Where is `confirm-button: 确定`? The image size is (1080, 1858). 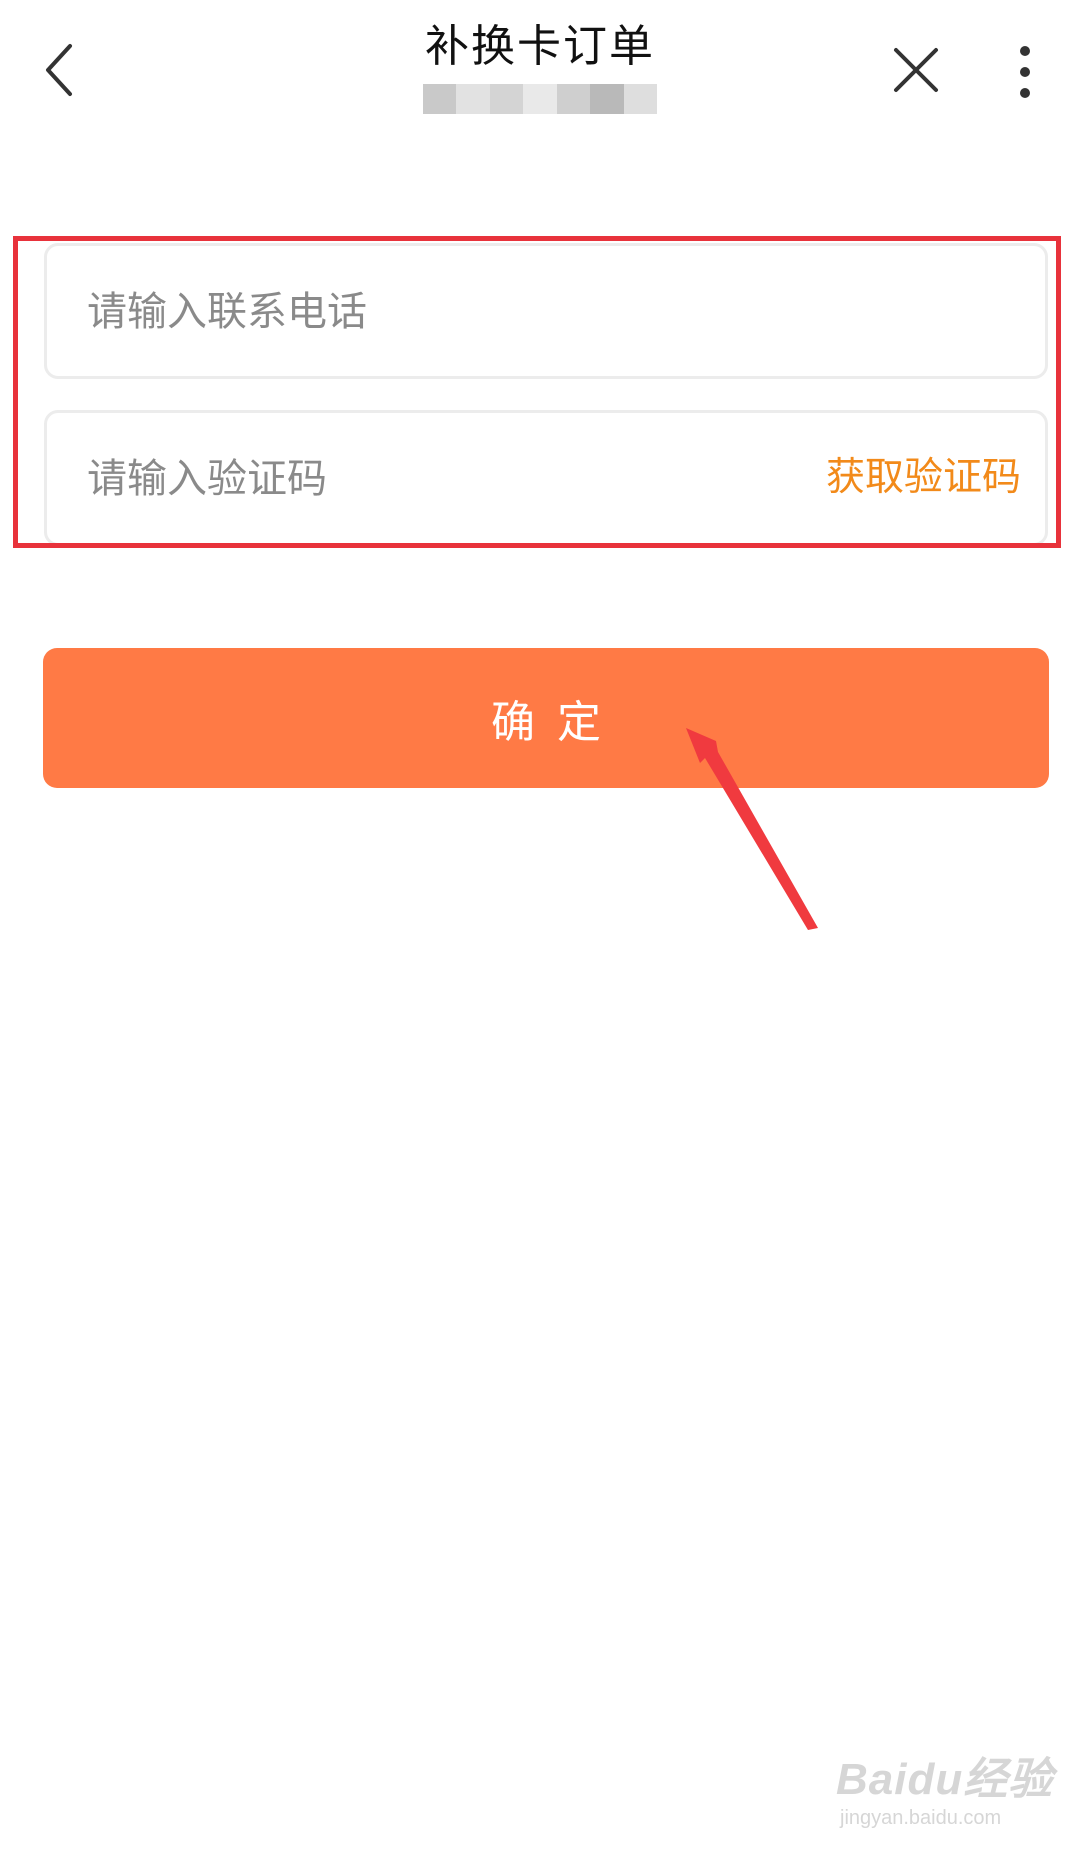
confirm-button: 确定 is located at coordinates (546, 718).